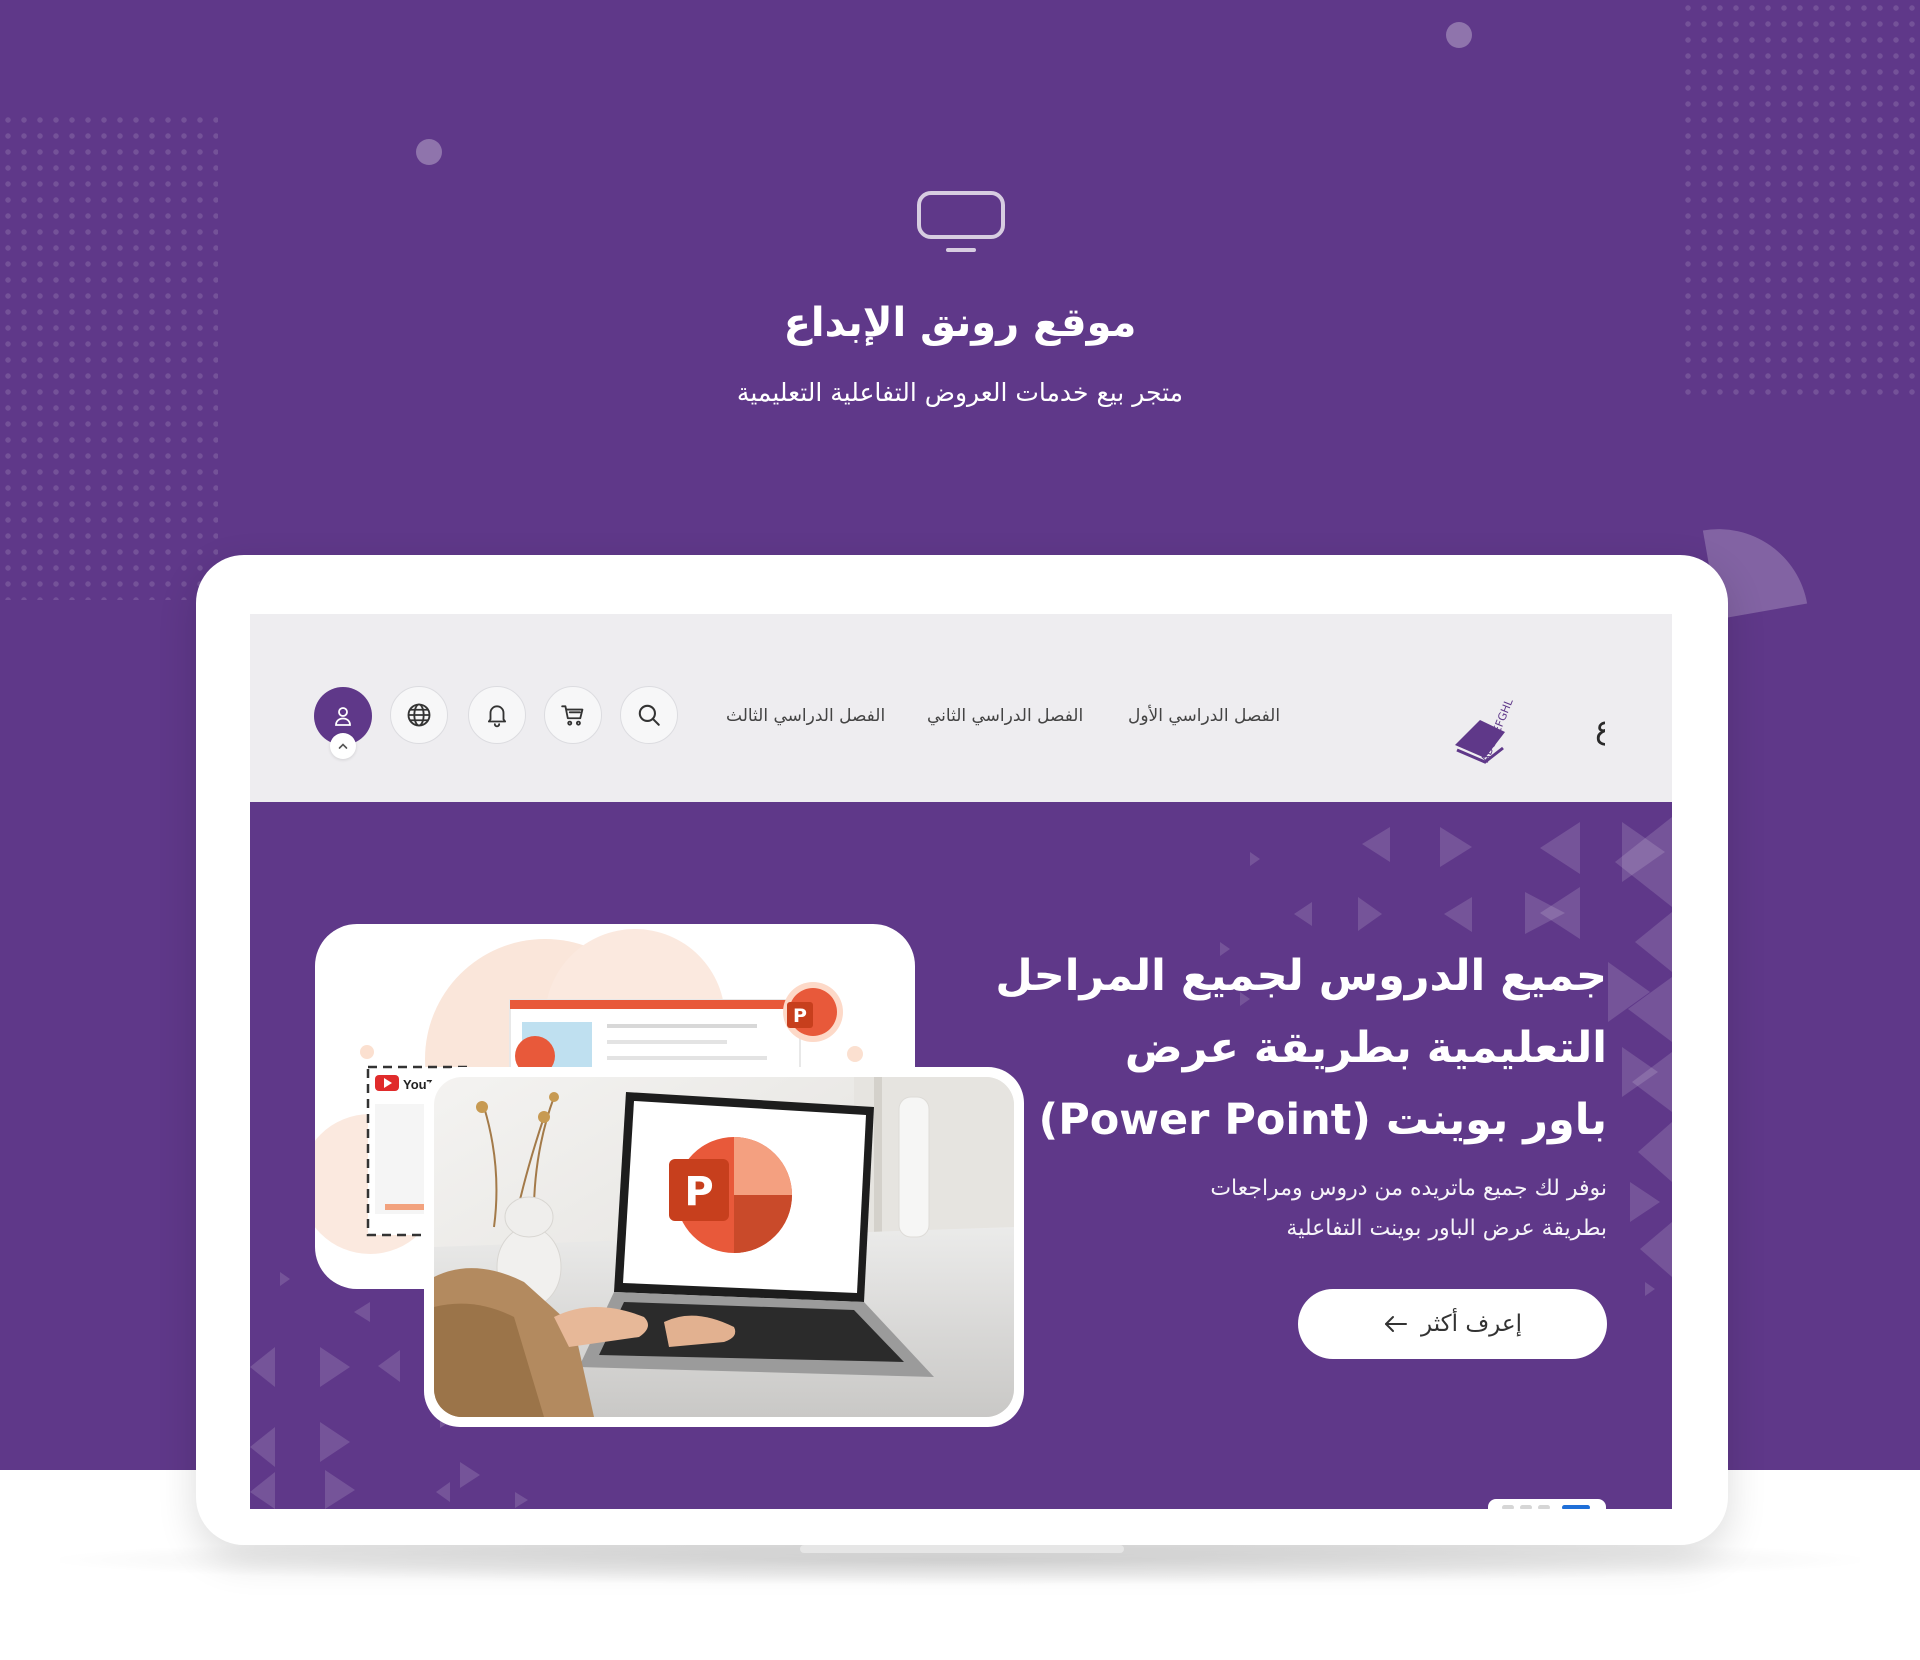 This screenshot has height=1660, width=1920. I want to click on search-button, so click(649, 715).